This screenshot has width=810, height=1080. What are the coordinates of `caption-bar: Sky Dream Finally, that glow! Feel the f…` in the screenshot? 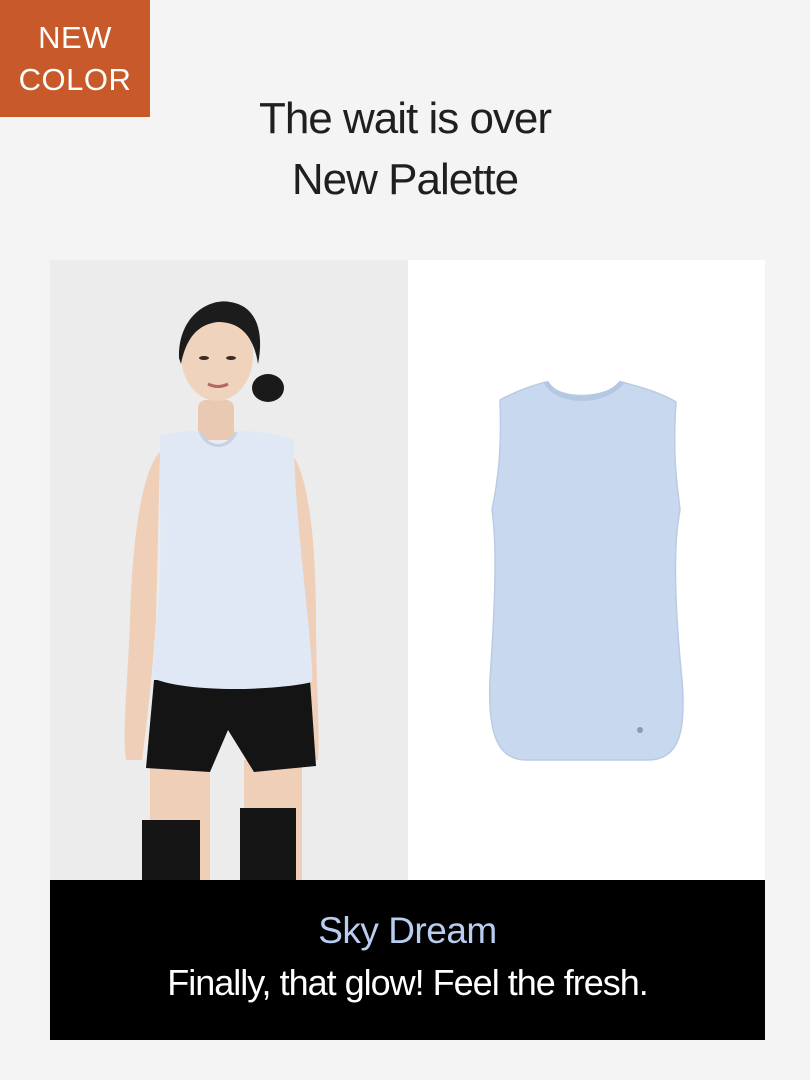 It's located at (407, 960).